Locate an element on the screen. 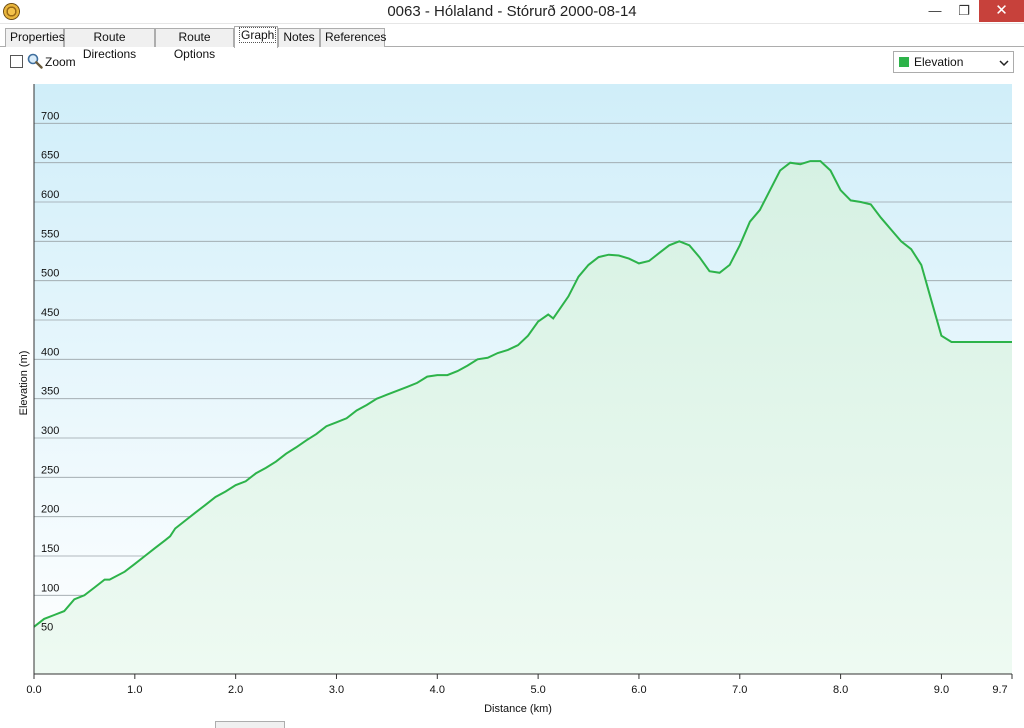 The width and height of the screenshot is (1024, 728). y-tick-label: 300 is located at coordinates (50, 431).